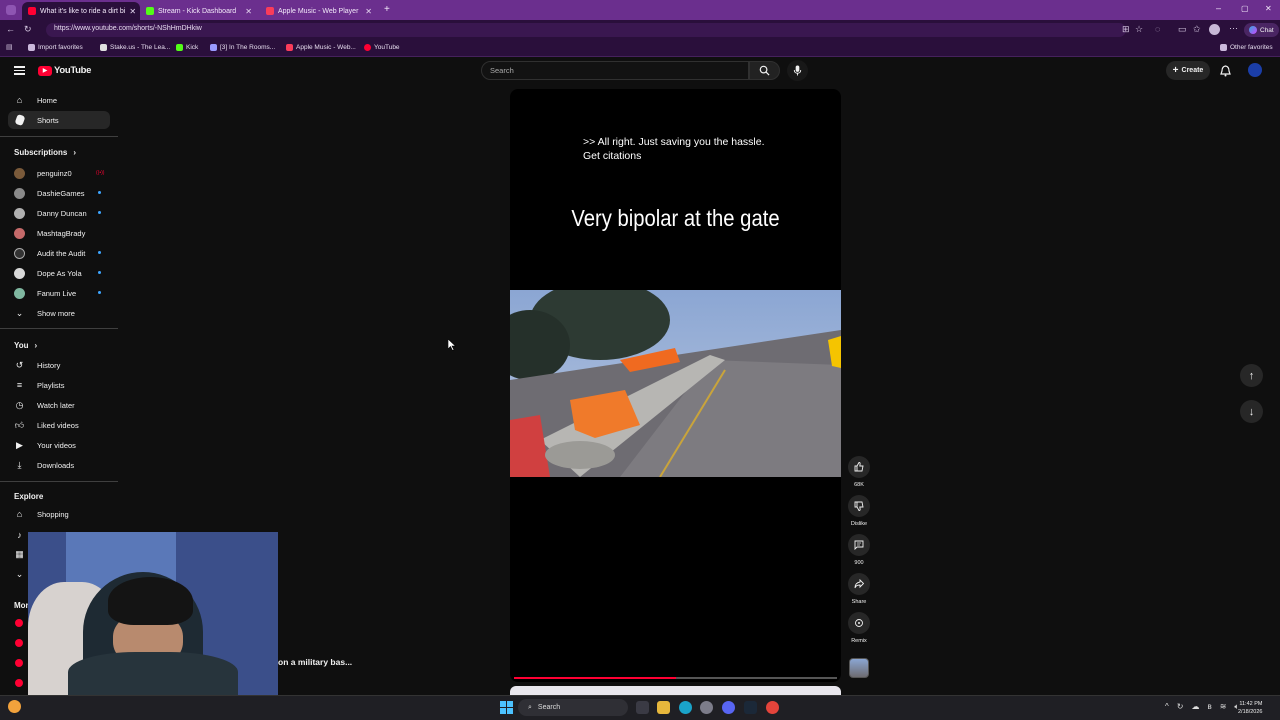 Image resolution: width=1280 pixels, height=720 pixels. Describe the element at coordinates (1218, 8) in the screenshot. I see `minimize-icon: –` at that location.